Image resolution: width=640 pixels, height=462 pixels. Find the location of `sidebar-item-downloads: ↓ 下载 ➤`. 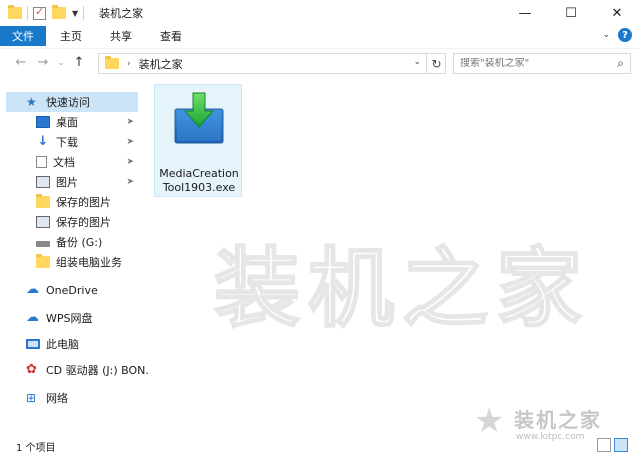

sidebar-item-downloads: ↓ 下载 ➤ is located at coordinates (72, 142).